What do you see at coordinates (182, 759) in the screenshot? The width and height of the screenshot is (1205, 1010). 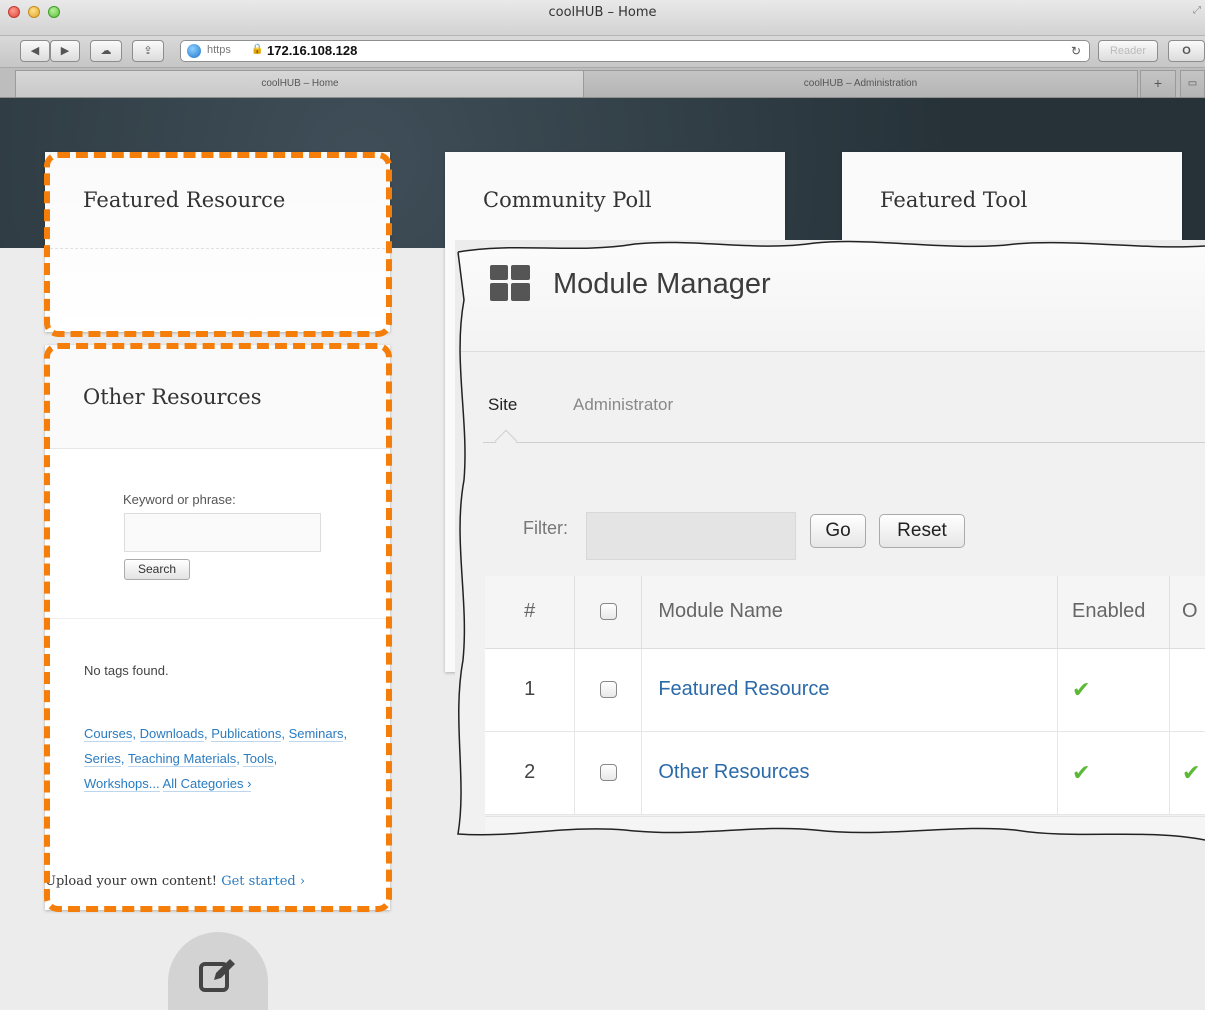 I see `category-link-teaching-materials: Teaching Materials` at bounding box center [182, 759].